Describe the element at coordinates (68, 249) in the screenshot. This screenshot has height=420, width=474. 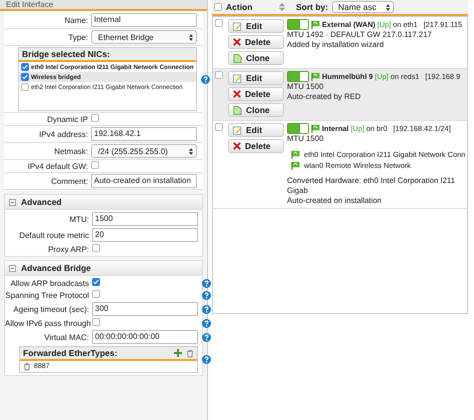
I see `field-label: Proxy ARP:` at that location.